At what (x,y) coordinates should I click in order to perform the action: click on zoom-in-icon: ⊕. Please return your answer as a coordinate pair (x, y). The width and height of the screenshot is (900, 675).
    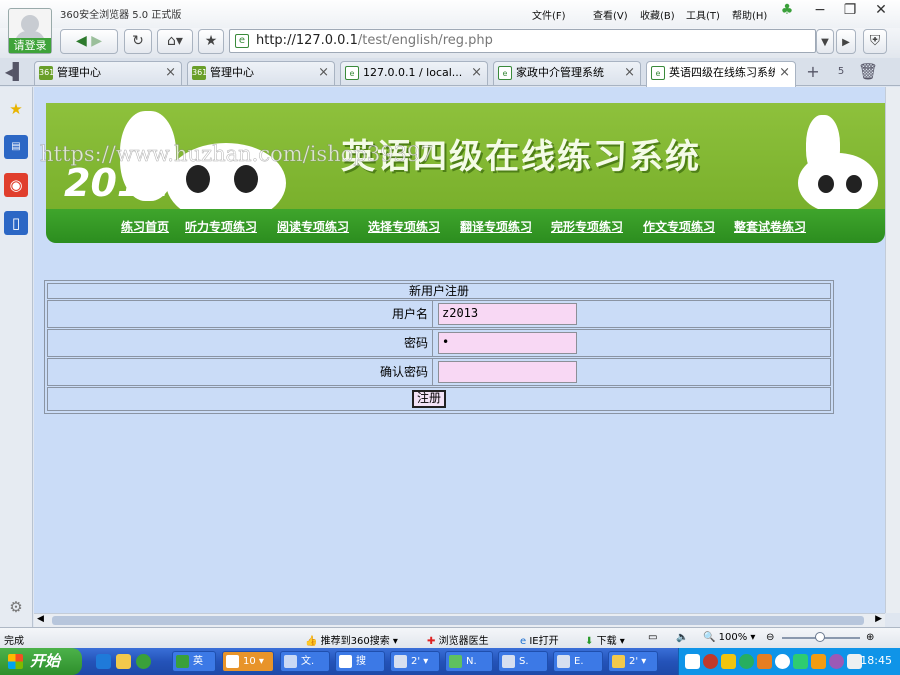
    Looking at the image, I should click on (870, 637).